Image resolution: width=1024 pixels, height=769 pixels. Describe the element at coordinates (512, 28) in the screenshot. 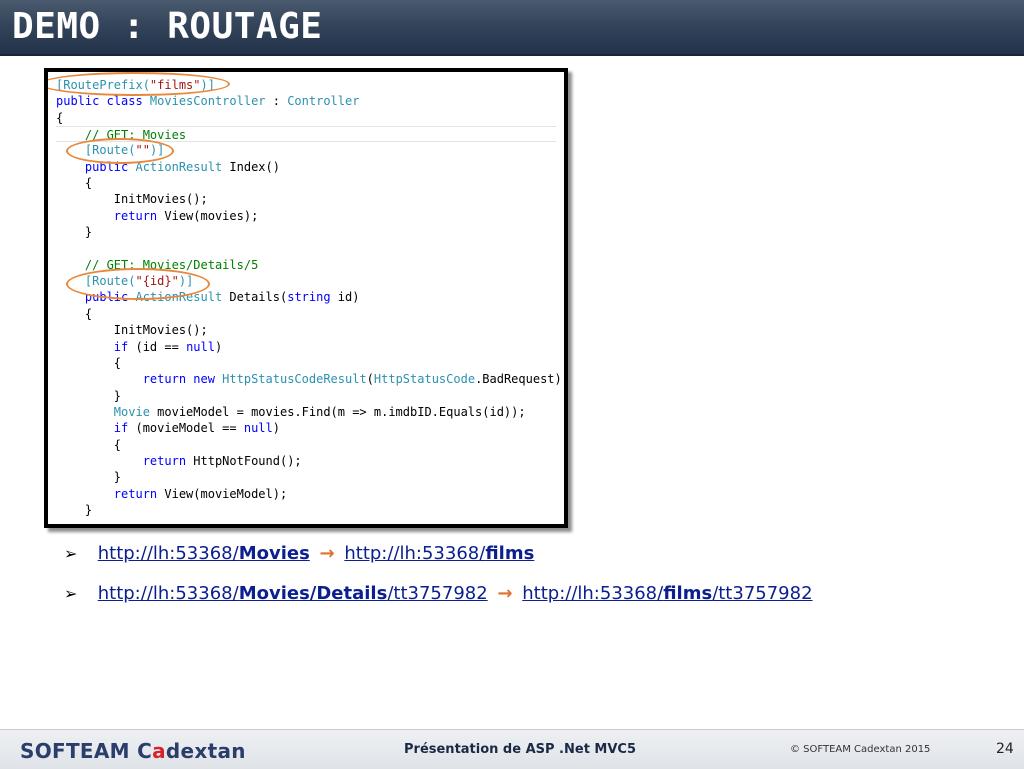

I see `title-bar: DEMO : ROUTAGE` at that location.